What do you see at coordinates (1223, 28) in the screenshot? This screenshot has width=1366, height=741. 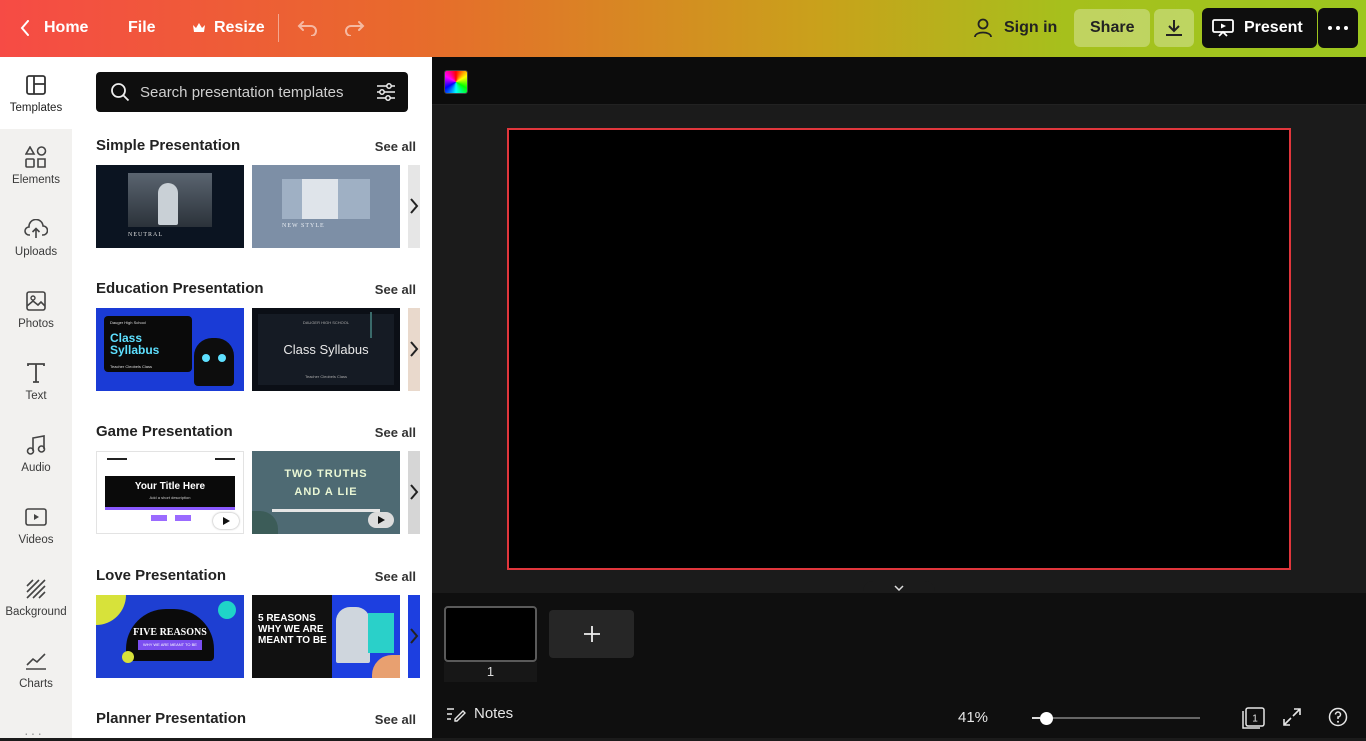 I see `present-icon` at bounding box center [1223, 28].